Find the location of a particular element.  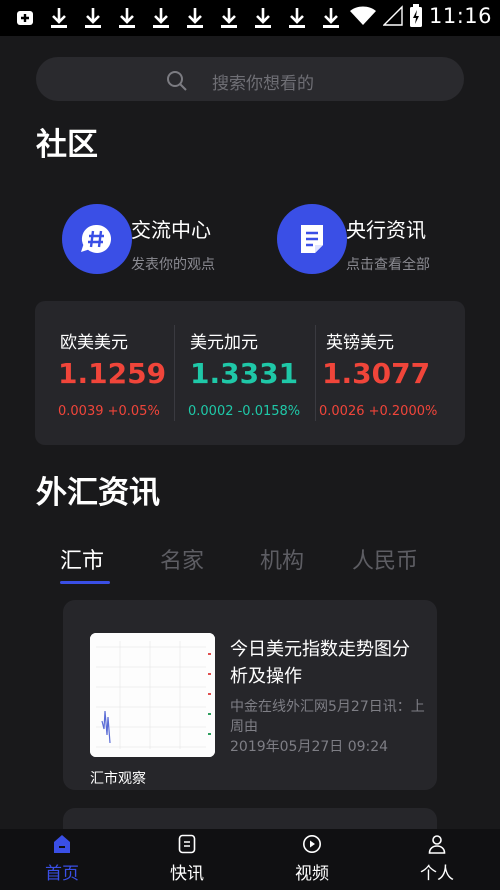

community-item-subtitle: 点击查看全部 is located at coordinates (388, 265).